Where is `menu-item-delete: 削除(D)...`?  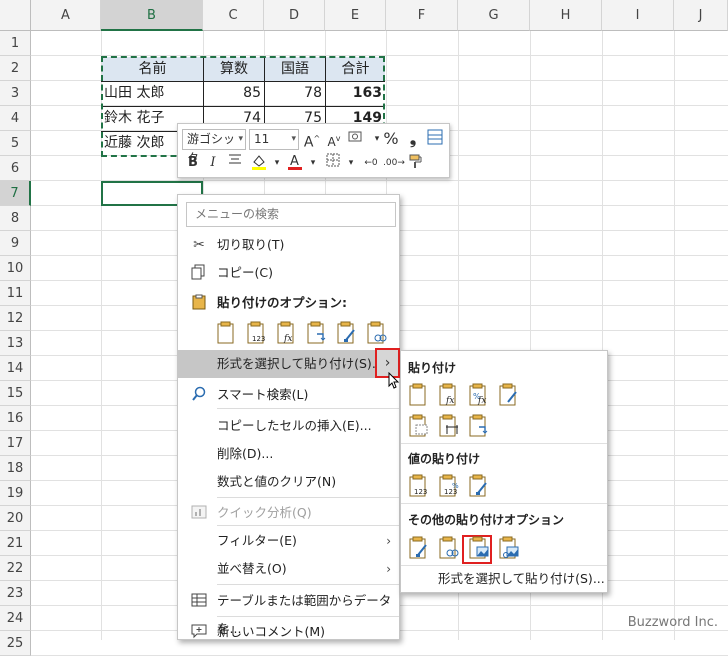
menu-item-delete: 削除(D)... is located at coordinates (288, 454).